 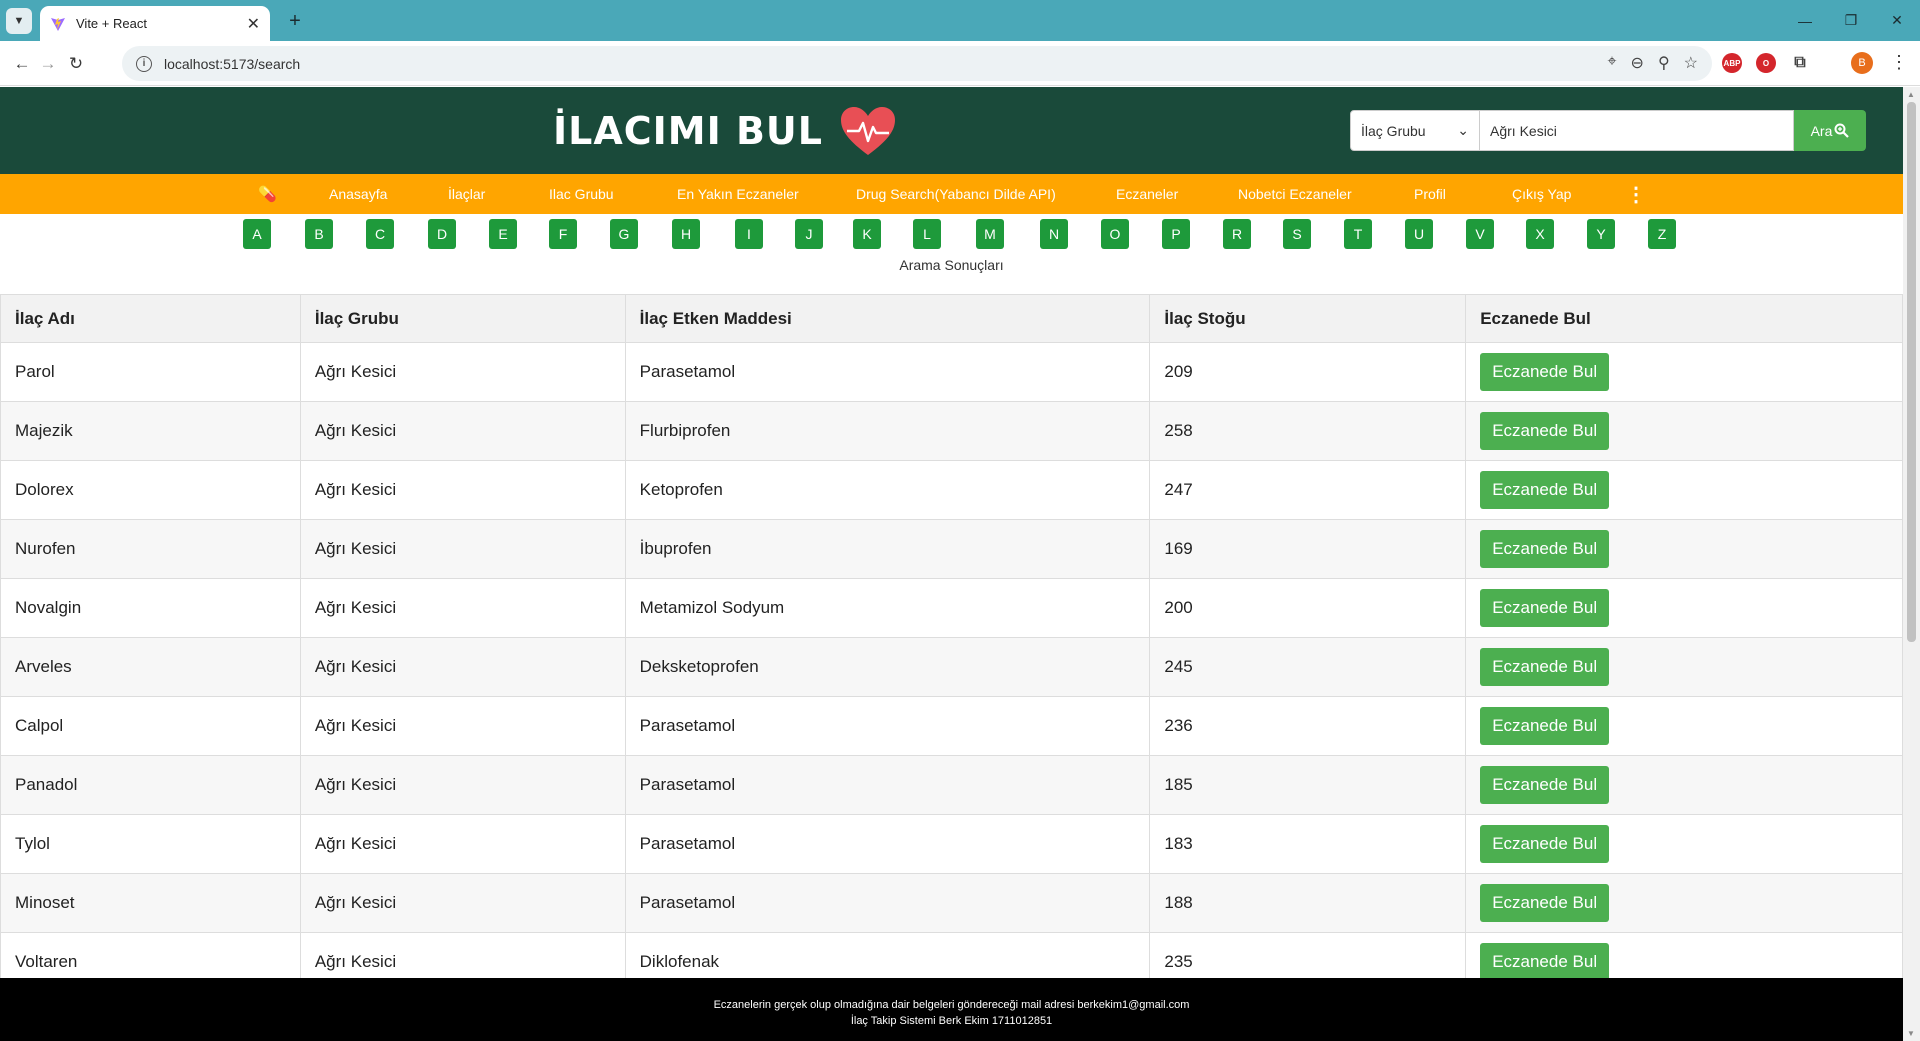 What do you see at coordinates (1911, 372) in the screenshot?
I see `scroll-thumb` at bounding box center [1911, 372].